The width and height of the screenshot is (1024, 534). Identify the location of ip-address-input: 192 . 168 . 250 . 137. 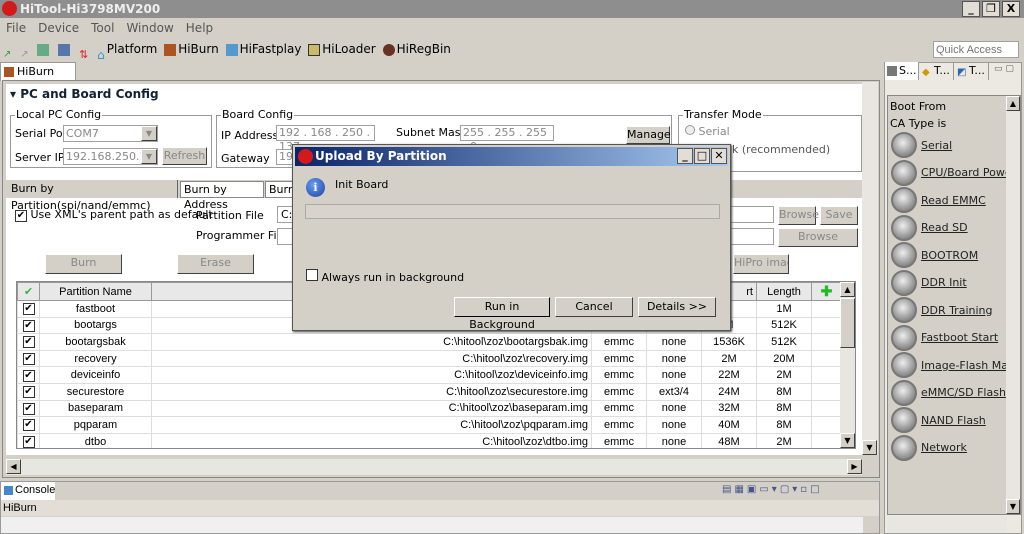
(325, 139).